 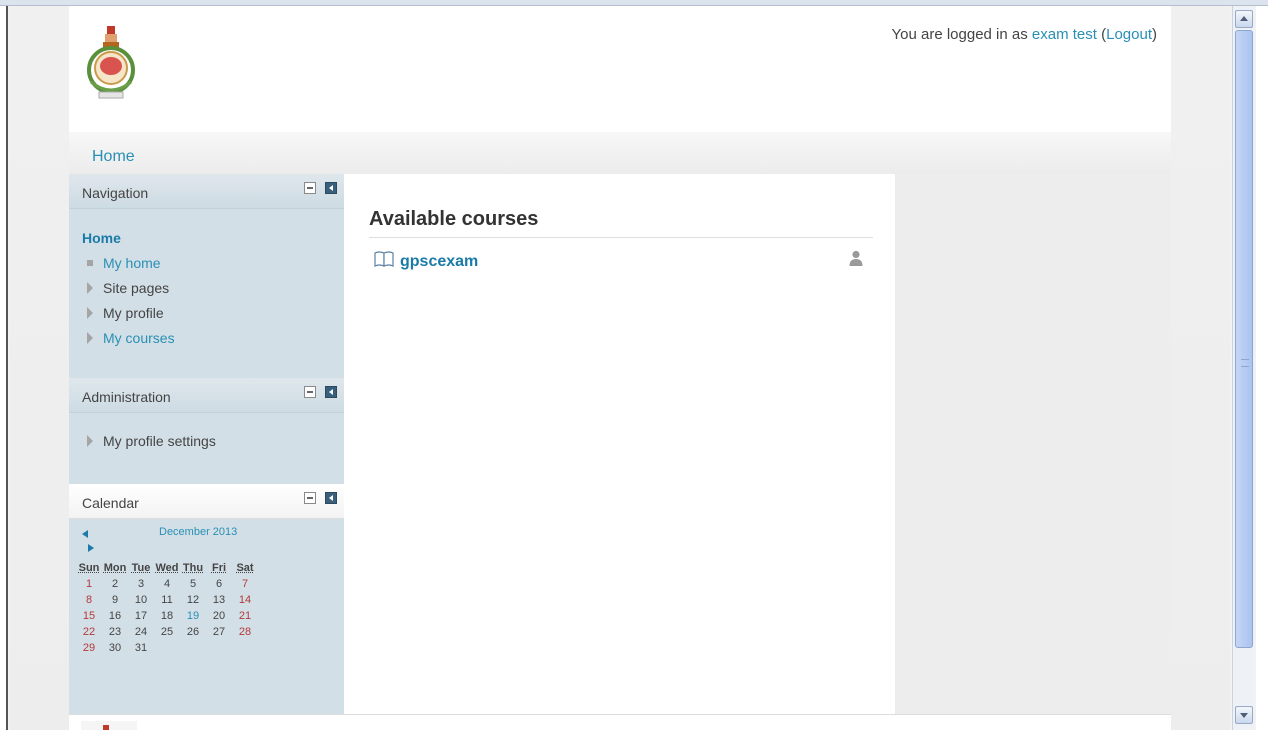 What do you see at coordinates (962, 34) in the screenshot?
I see `login-prefix: You are logged in as` at bounding box center [962, 34].